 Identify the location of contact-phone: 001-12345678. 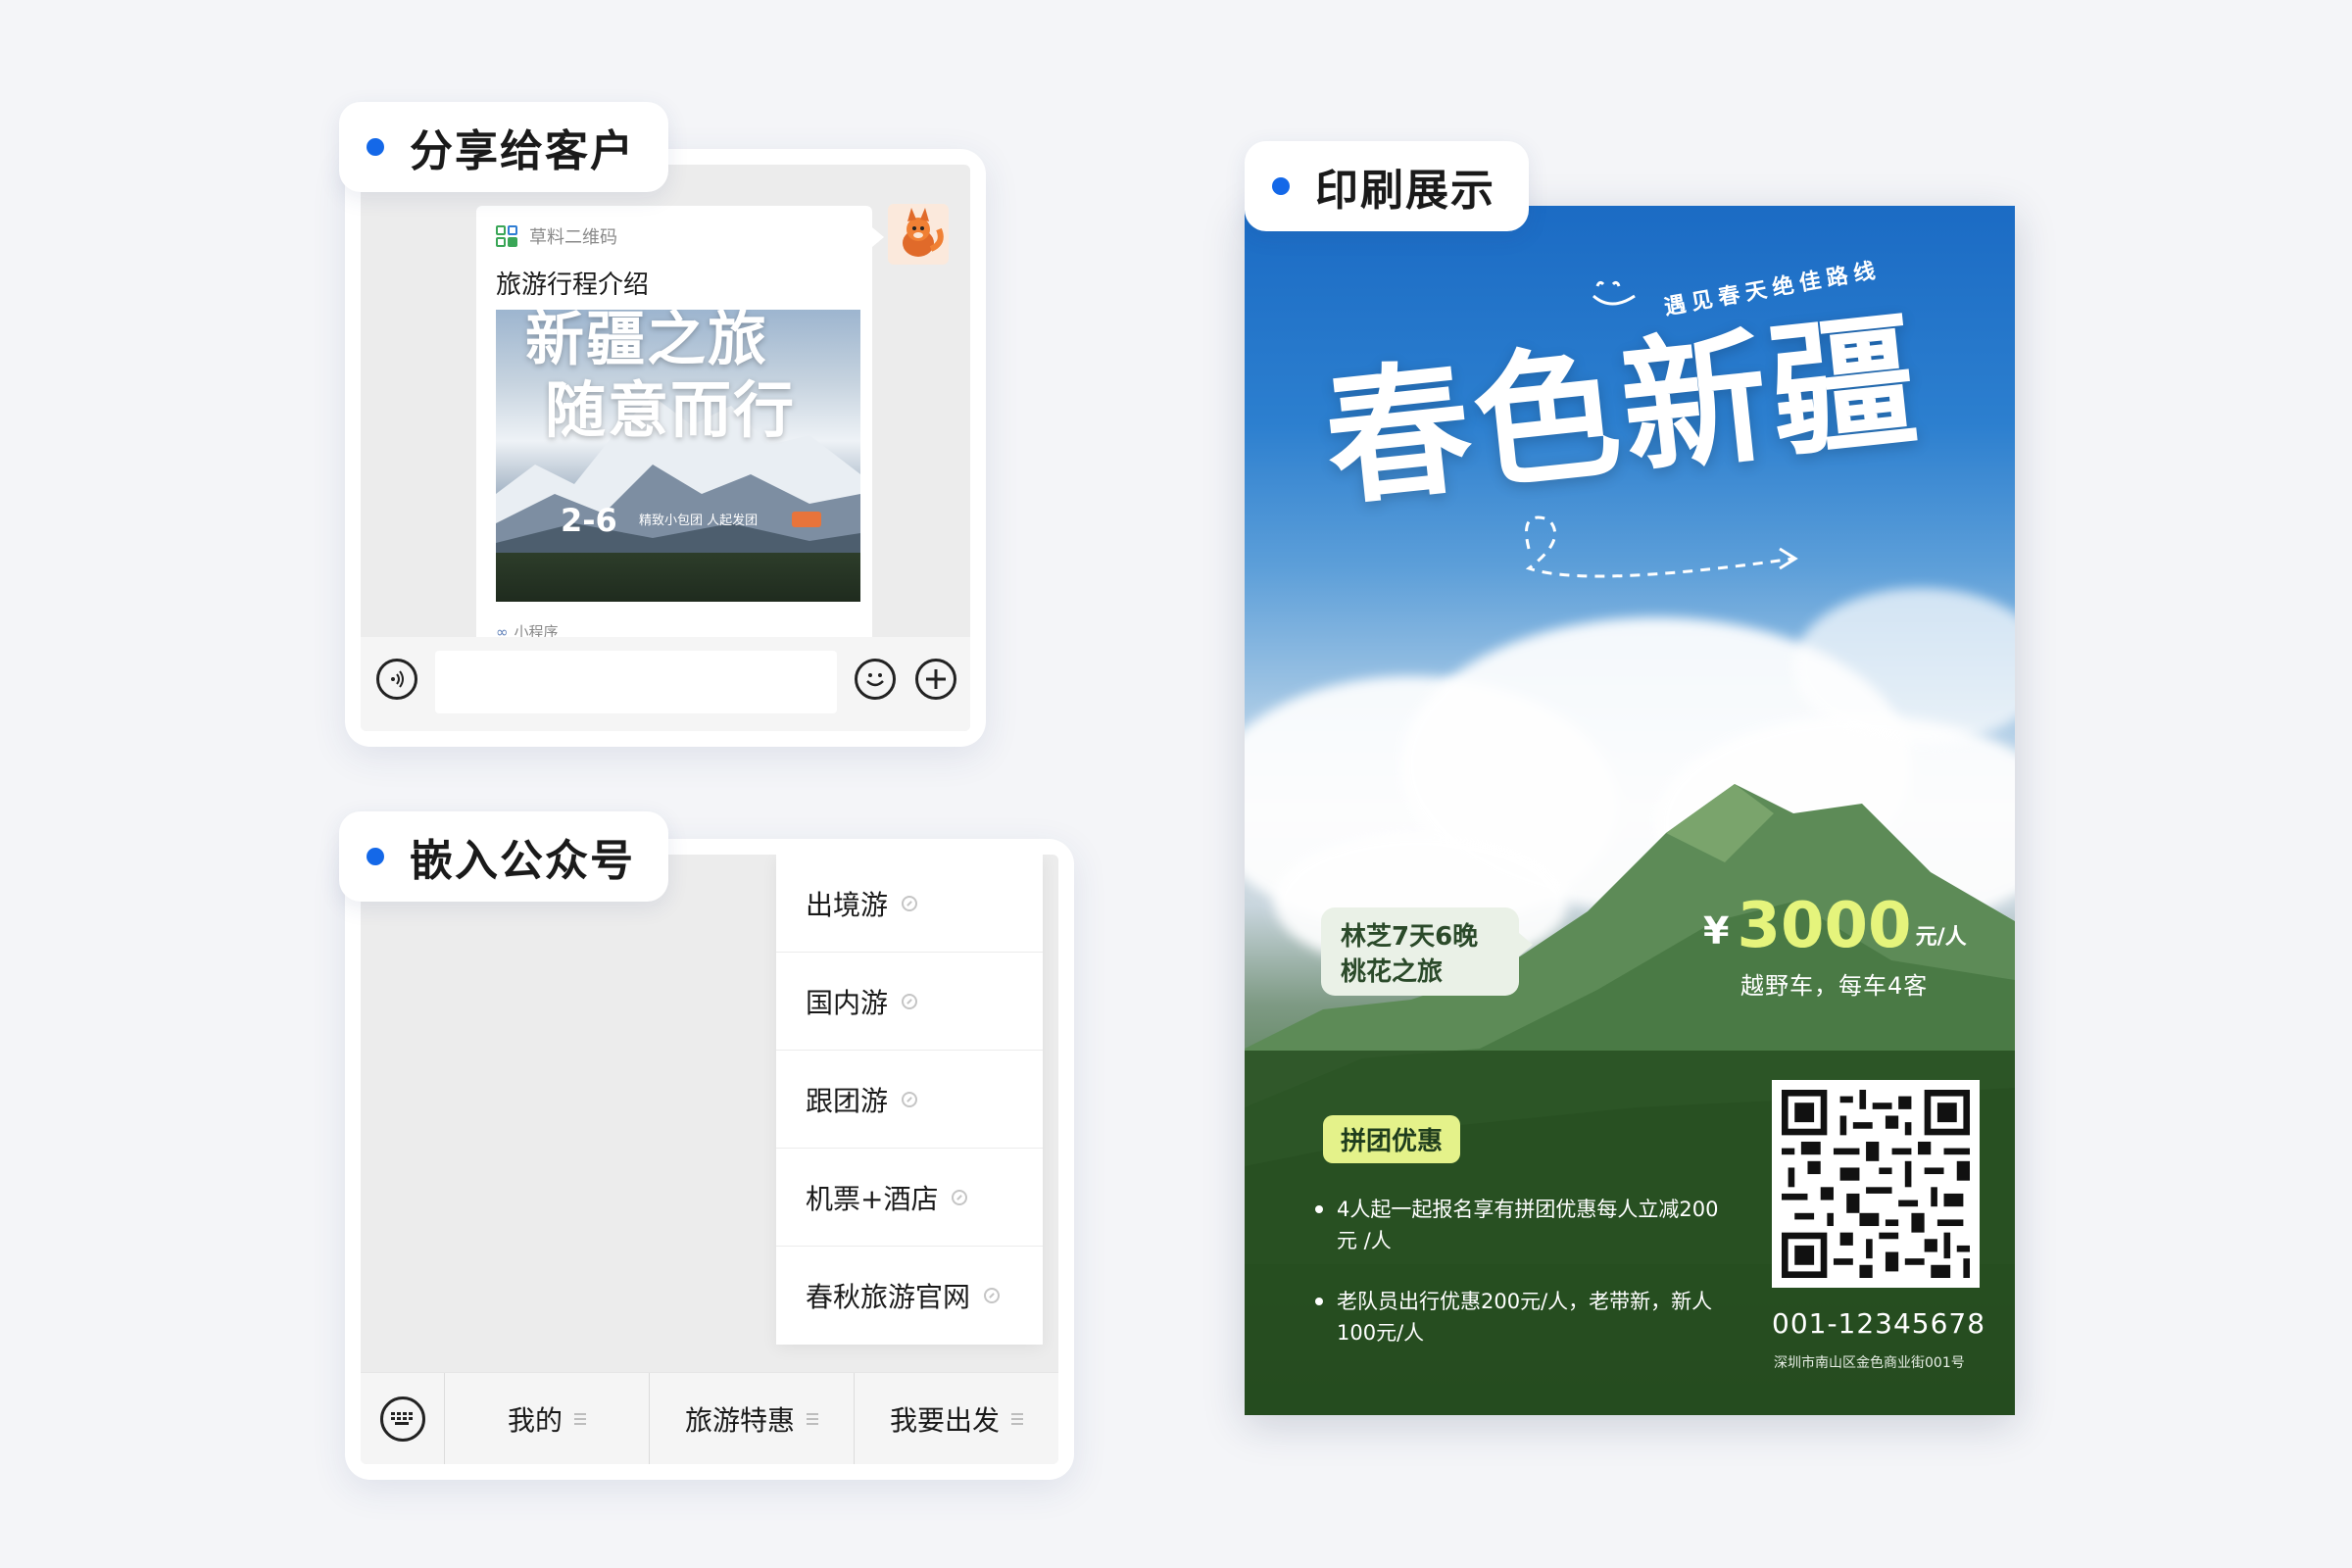
(1879, 1323).